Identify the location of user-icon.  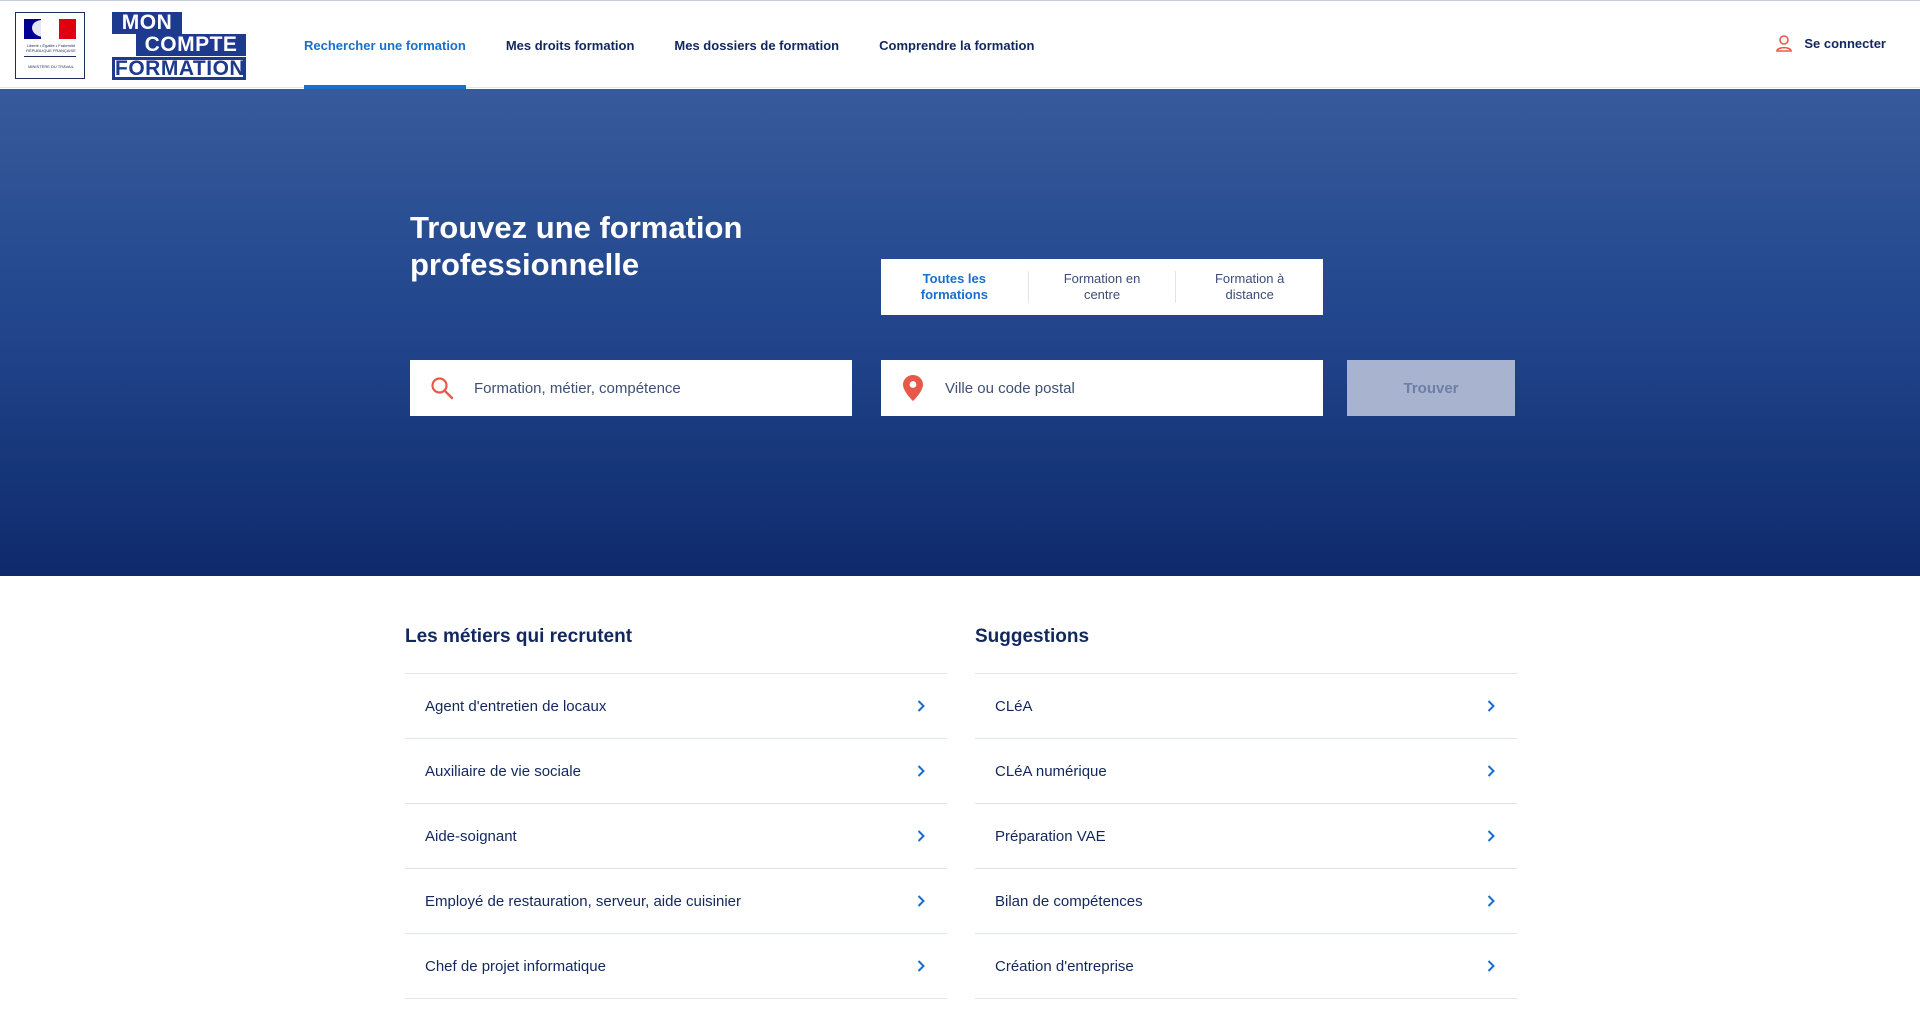
(1784, 43).